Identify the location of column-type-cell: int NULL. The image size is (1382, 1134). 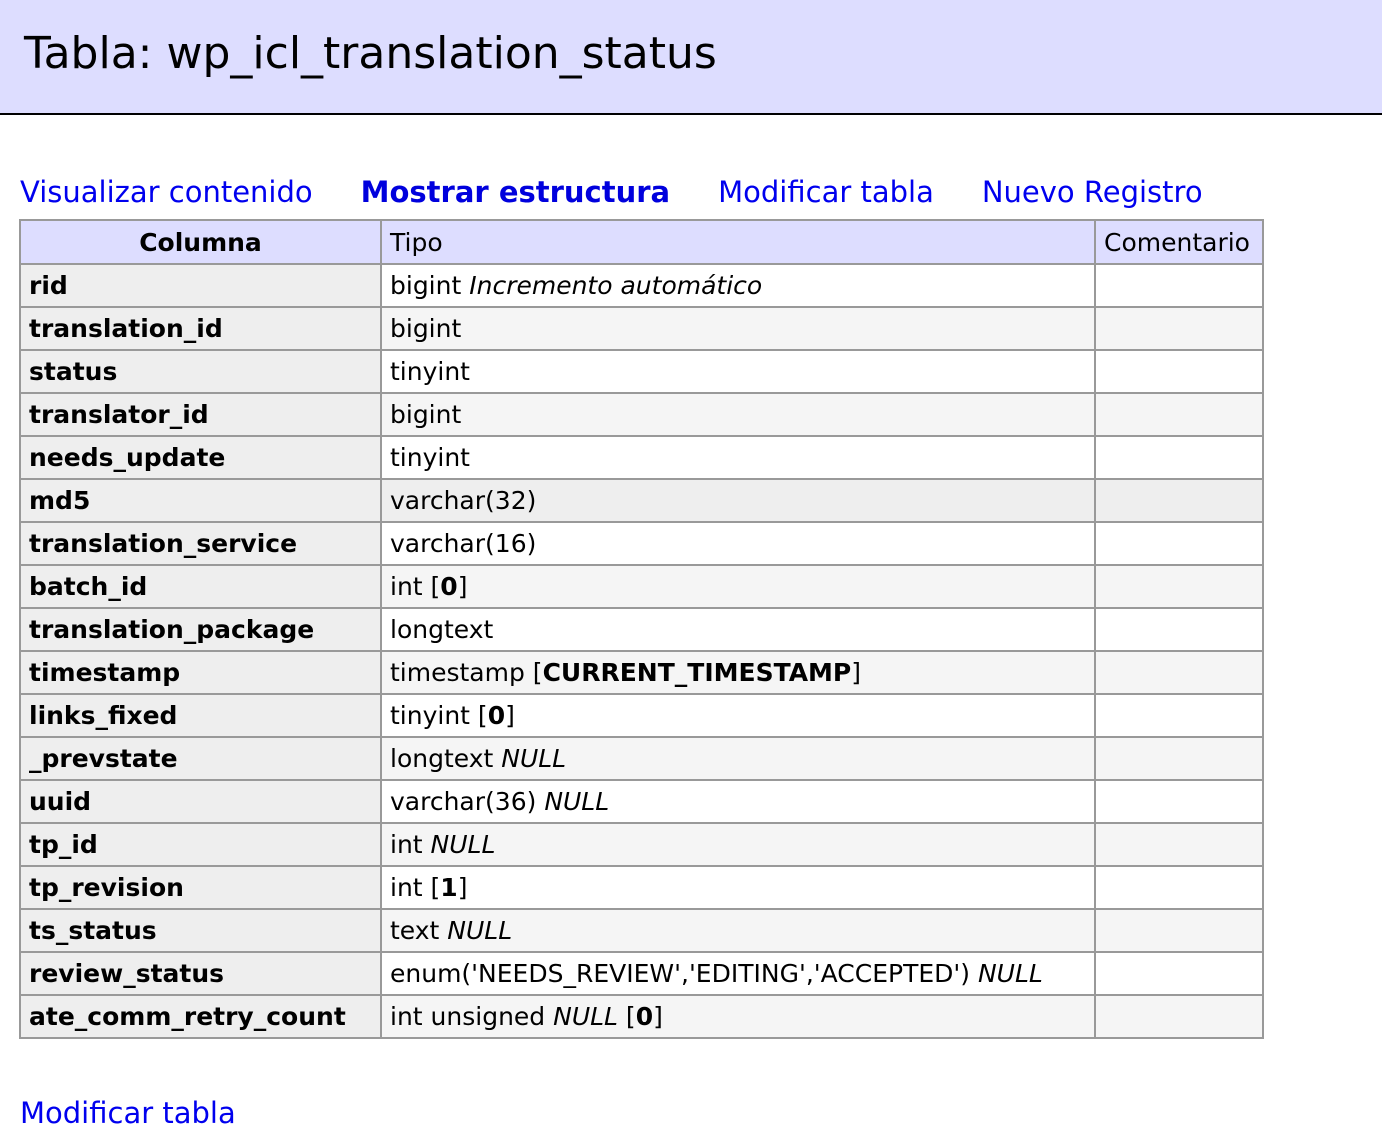
(738, 844).